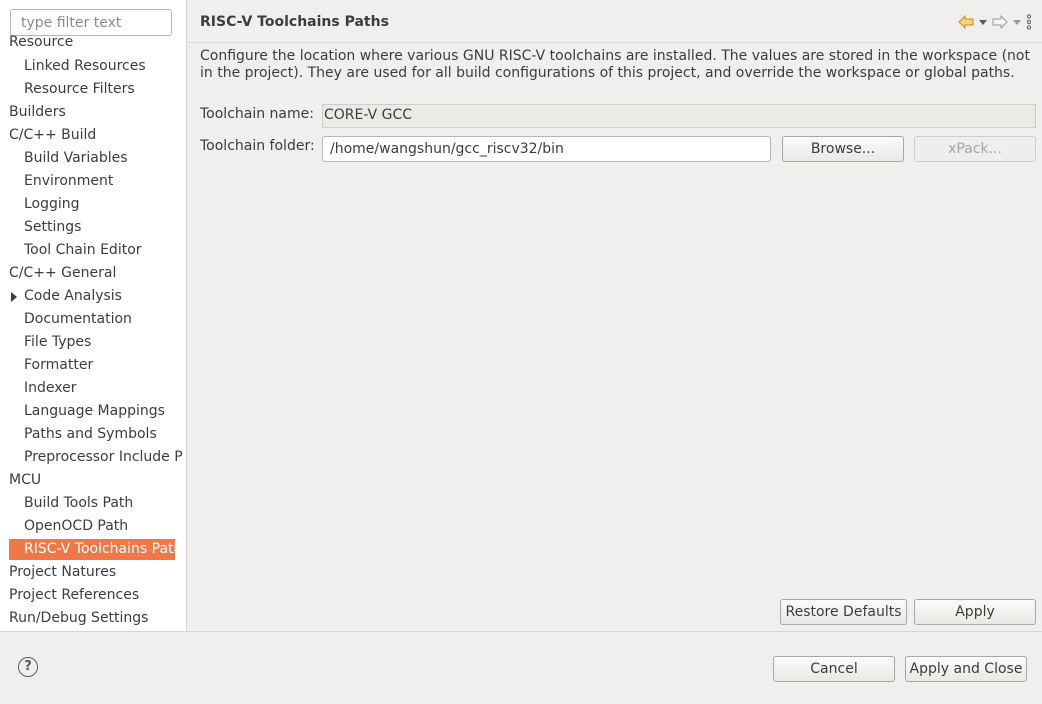 The image size is (1042, 704). What do you see at coordinates (843, 612) in the screenshot?
I see `restore-defaults-button: Restore Defaults` at bounding box center [843, 612].